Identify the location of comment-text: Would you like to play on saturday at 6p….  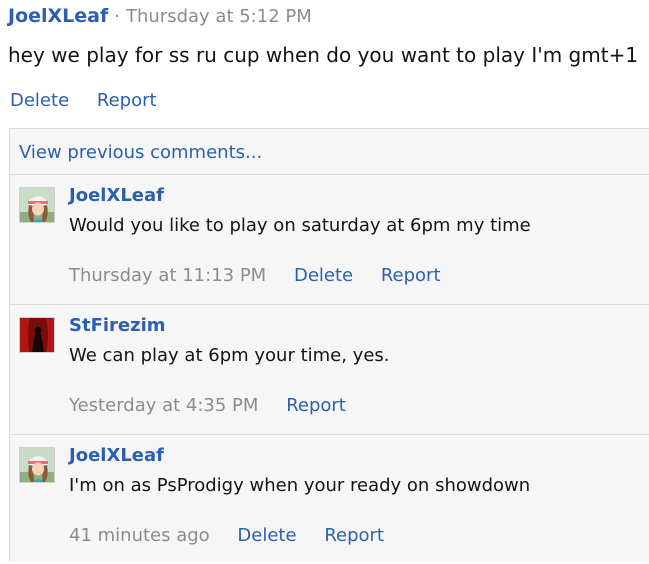
(300, 225).